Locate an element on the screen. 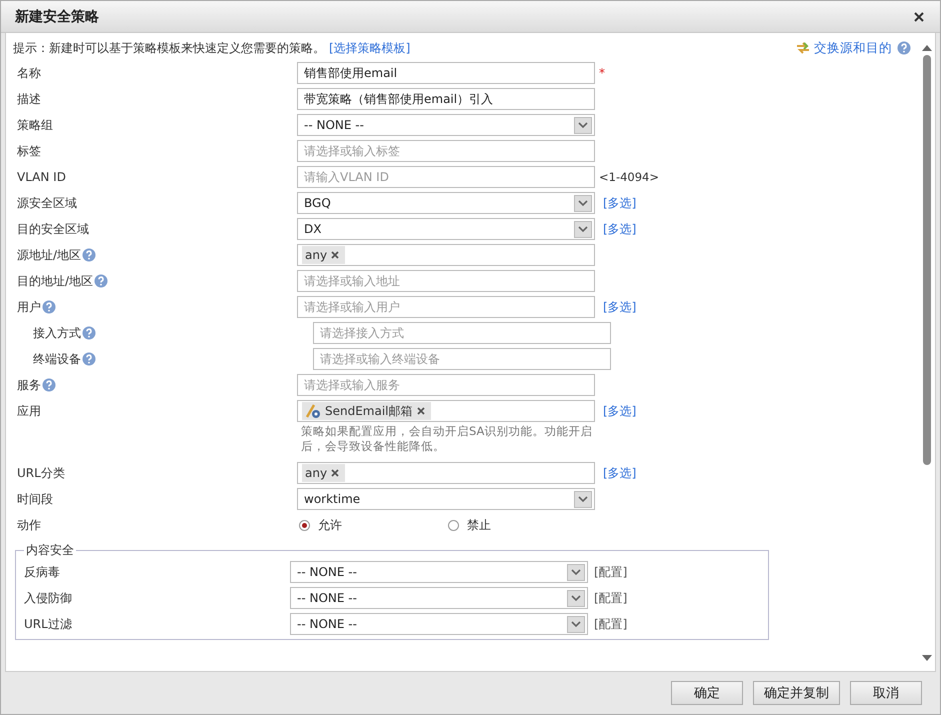 Image resolution: width=941 pixels, height=715 pixels. dialog-button: 确定 is located at coordinates (707, 693).